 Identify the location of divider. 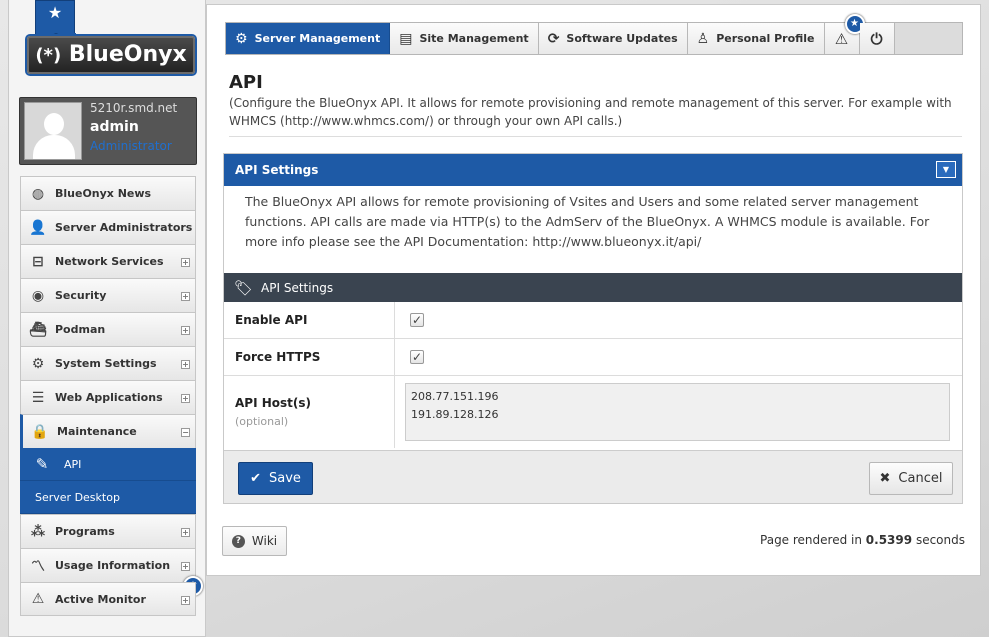
(595, 136).